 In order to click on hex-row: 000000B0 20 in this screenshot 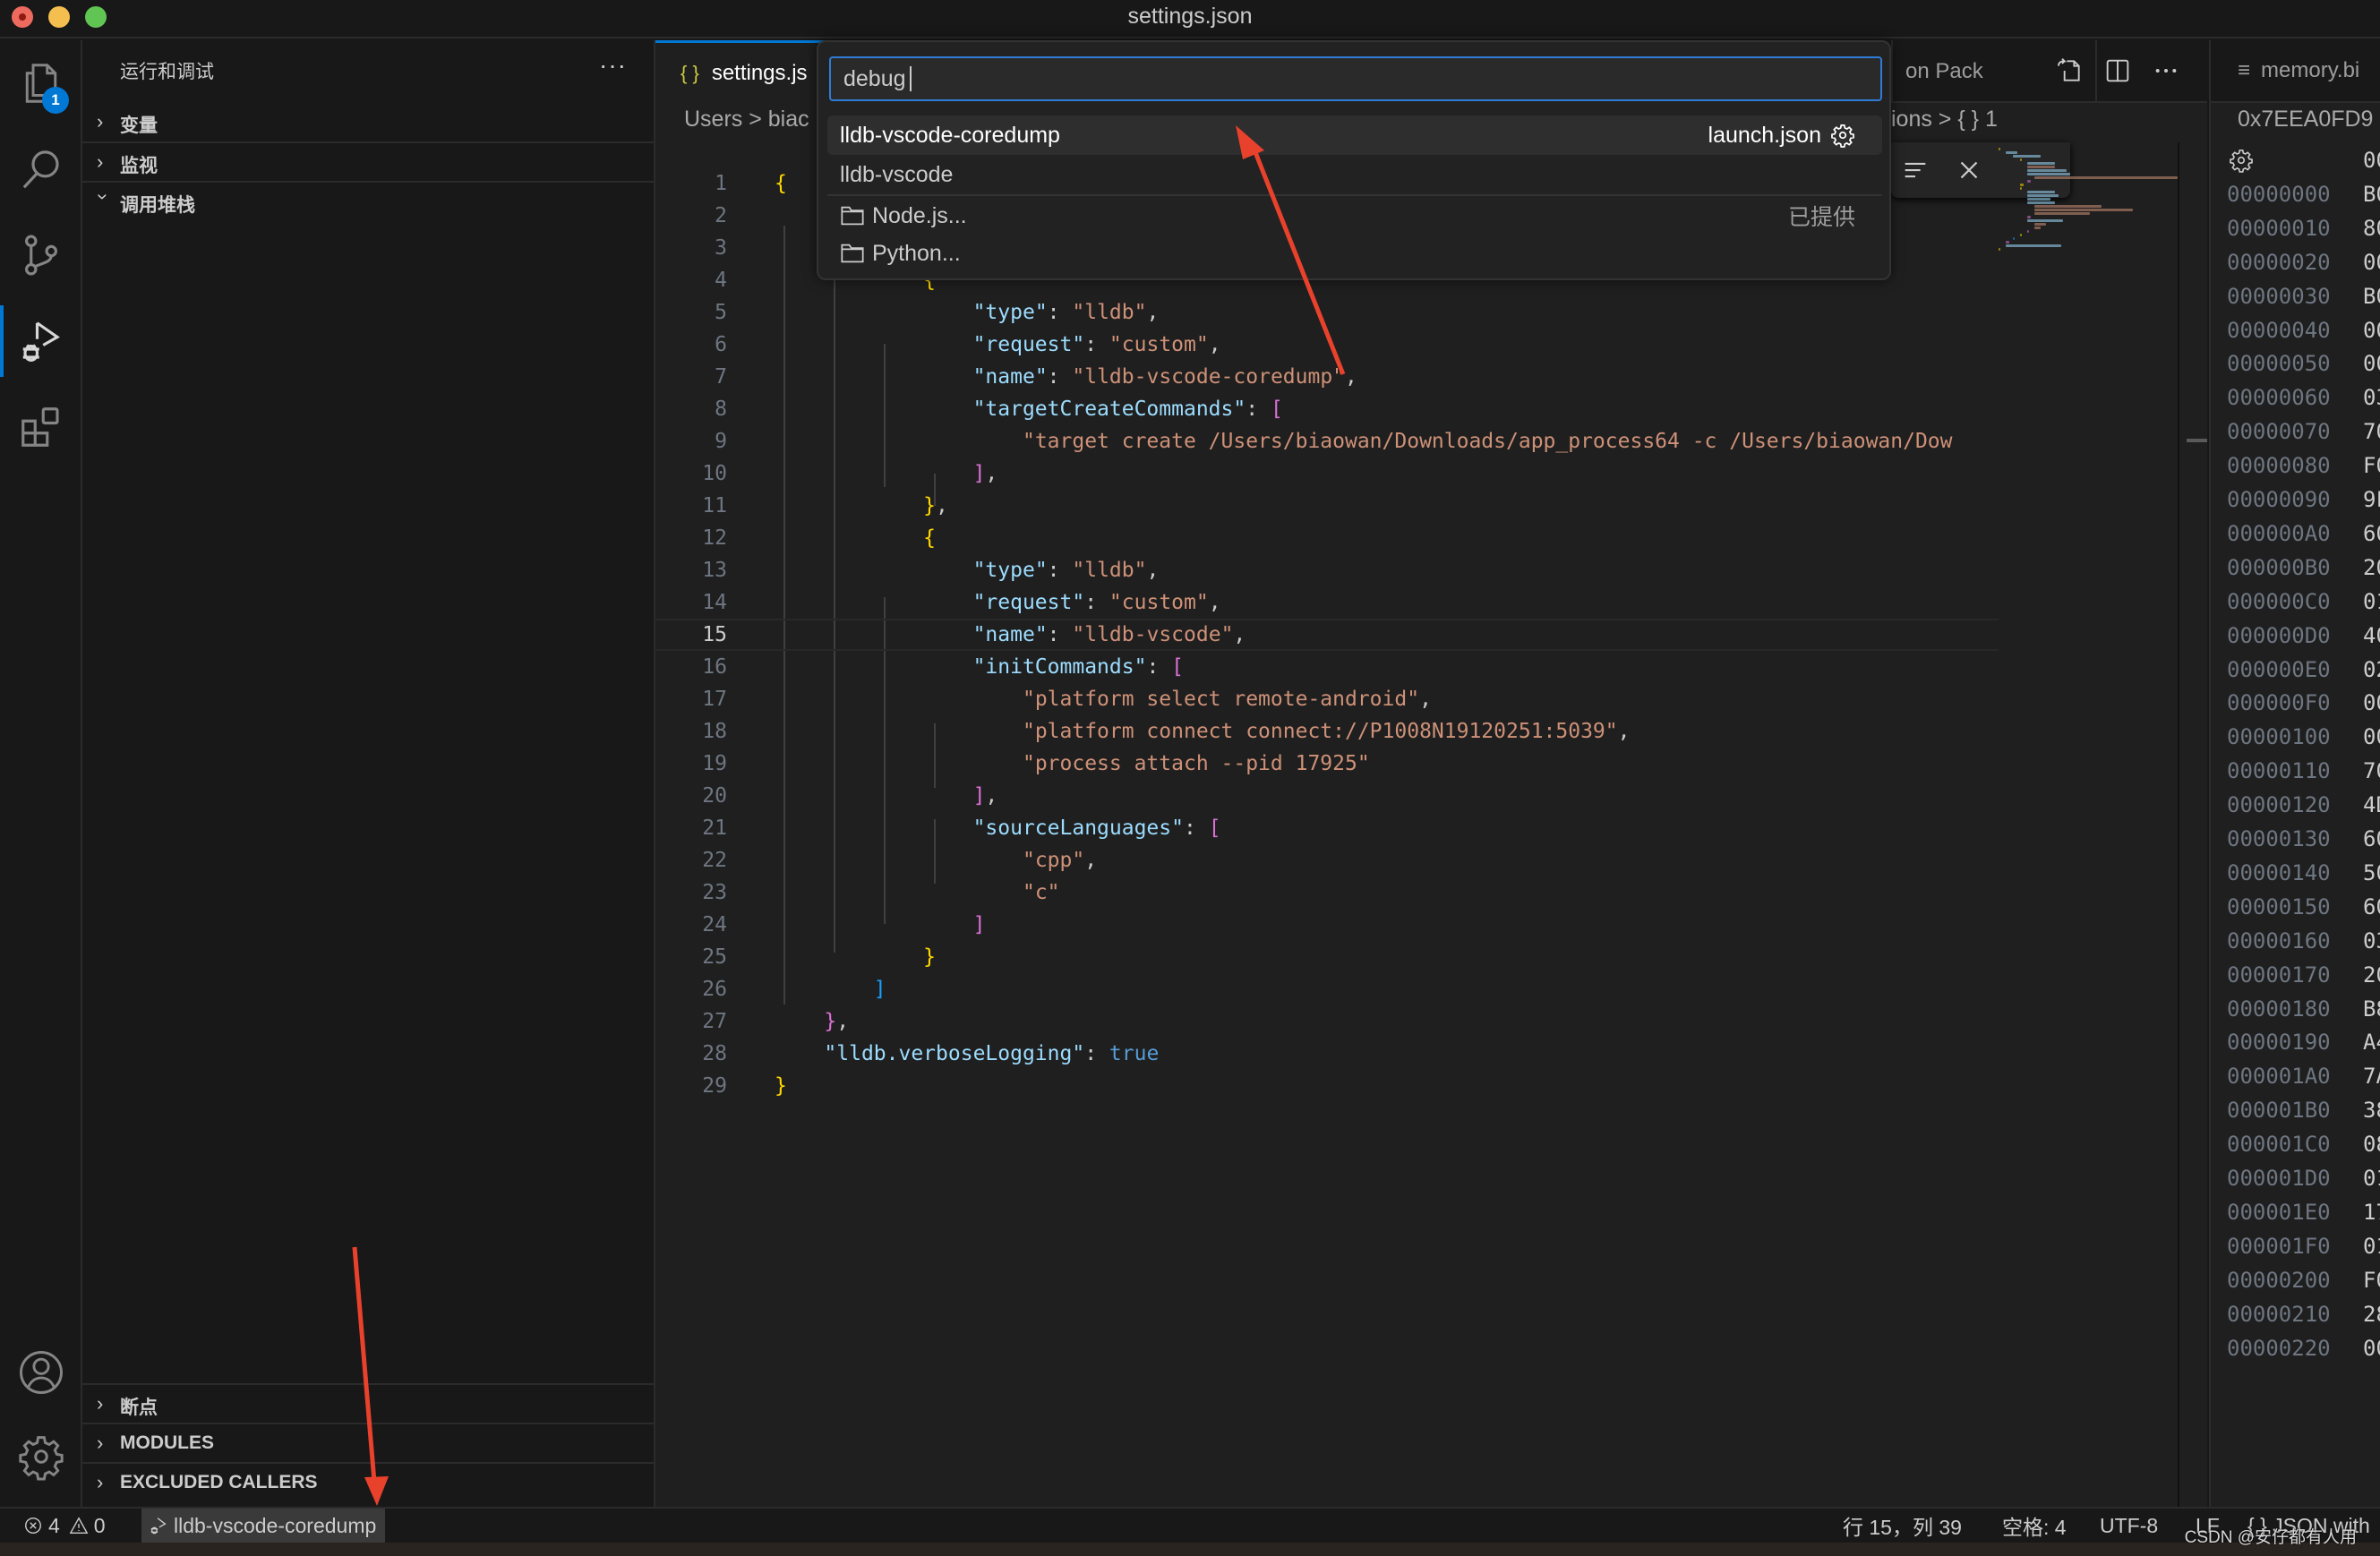, I will do `click(2295, 568)`.